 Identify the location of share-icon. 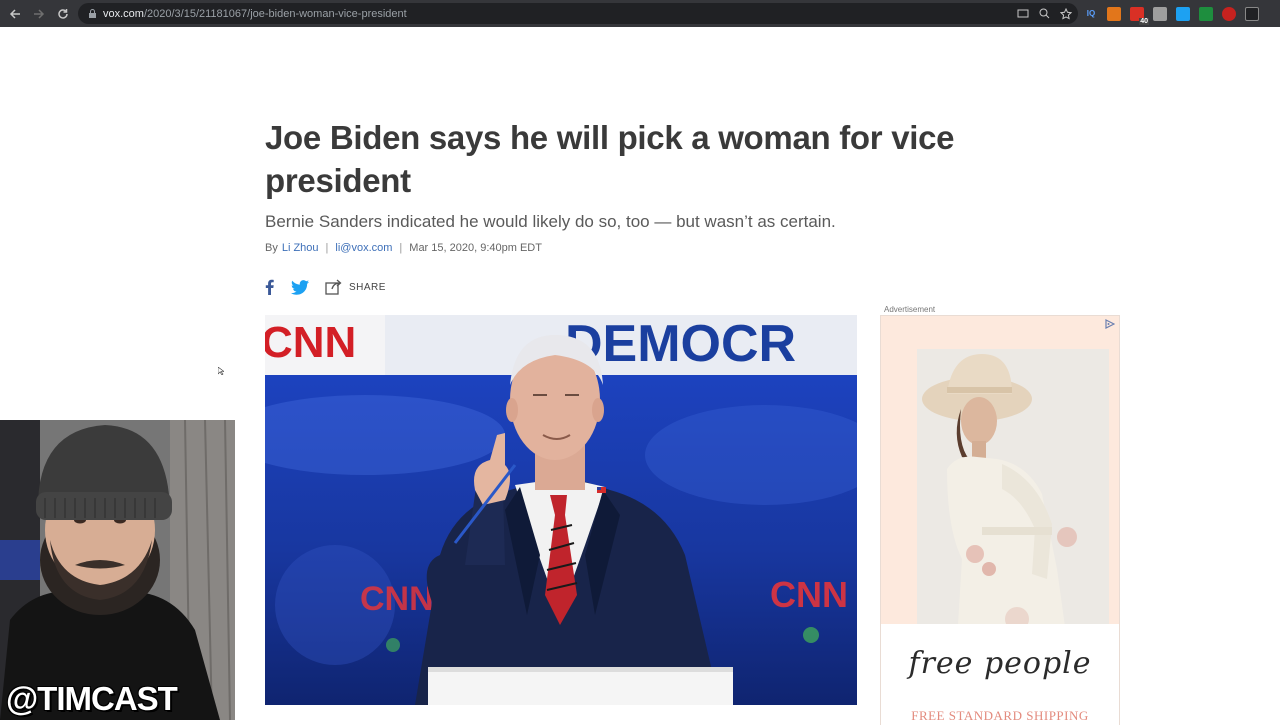
(333, 287).